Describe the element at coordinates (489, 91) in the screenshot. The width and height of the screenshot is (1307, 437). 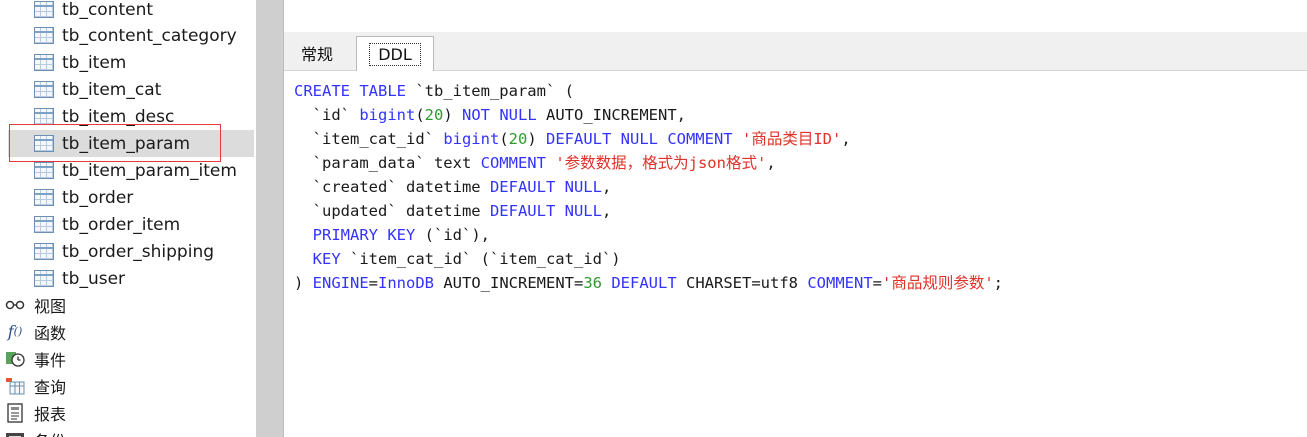
I see `ddl-text: `tb_item_param` (` at that location.